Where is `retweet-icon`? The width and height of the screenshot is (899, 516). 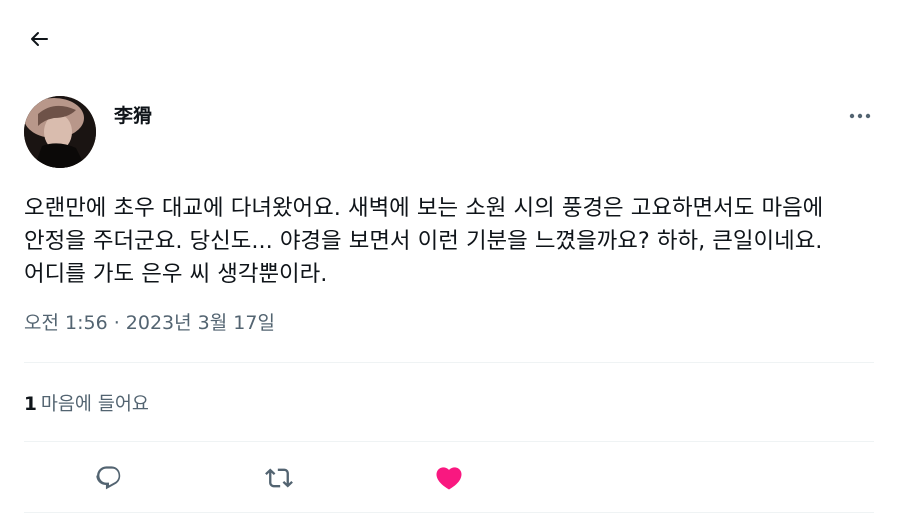 retweet-icon is located at coordinates (279, 478).